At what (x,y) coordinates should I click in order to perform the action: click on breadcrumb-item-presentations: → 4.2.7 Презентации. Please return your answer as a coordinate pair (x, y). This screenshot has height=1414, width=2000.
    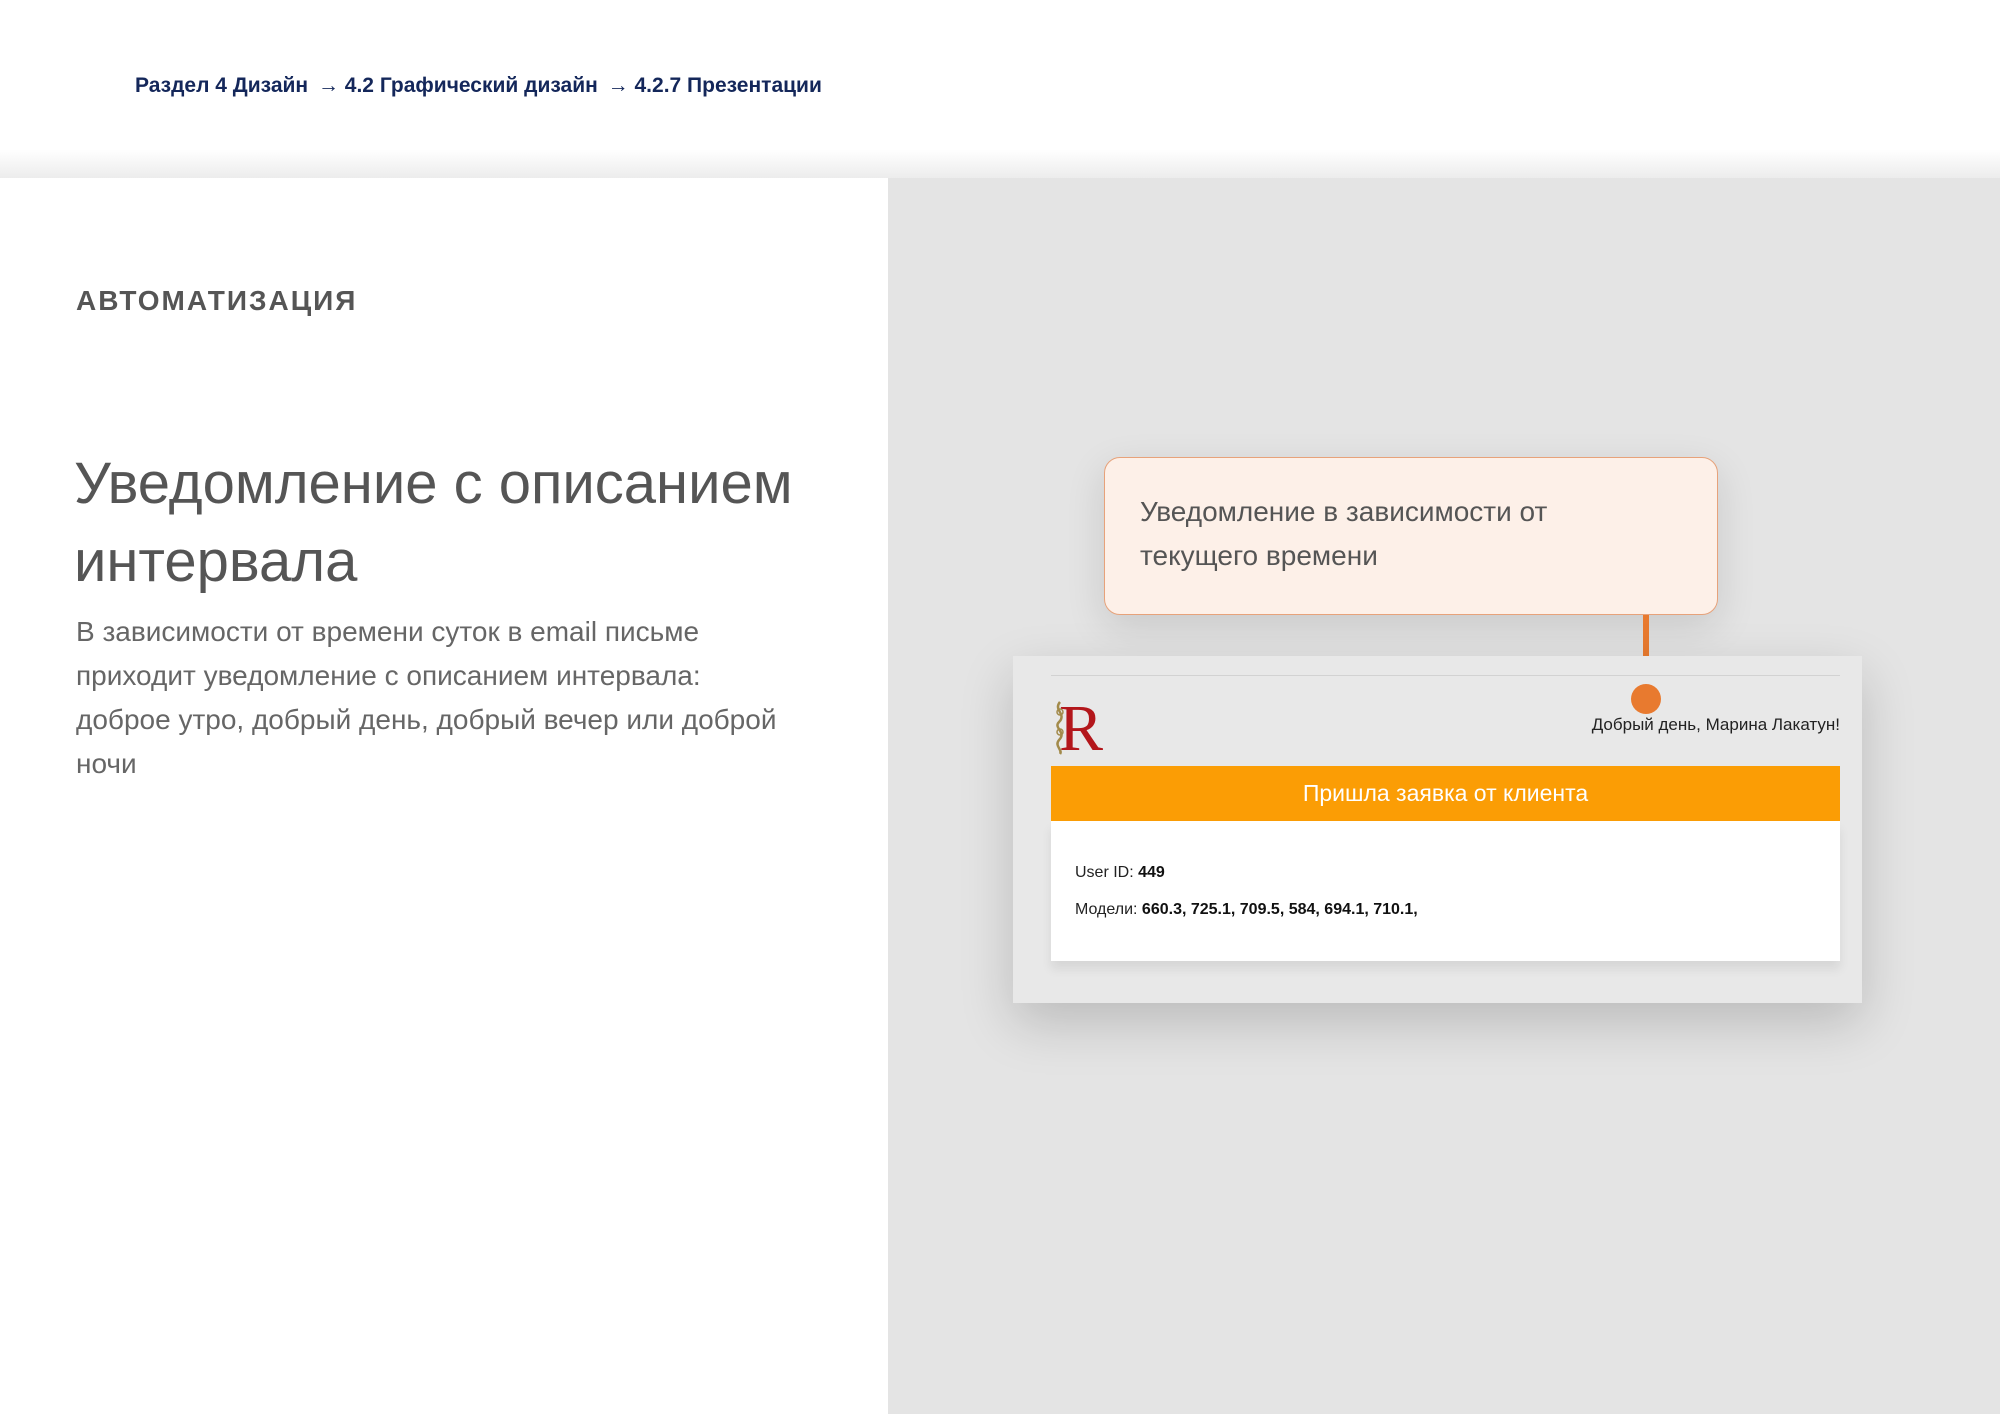
    Looking at the image, I should click on (715, 85).